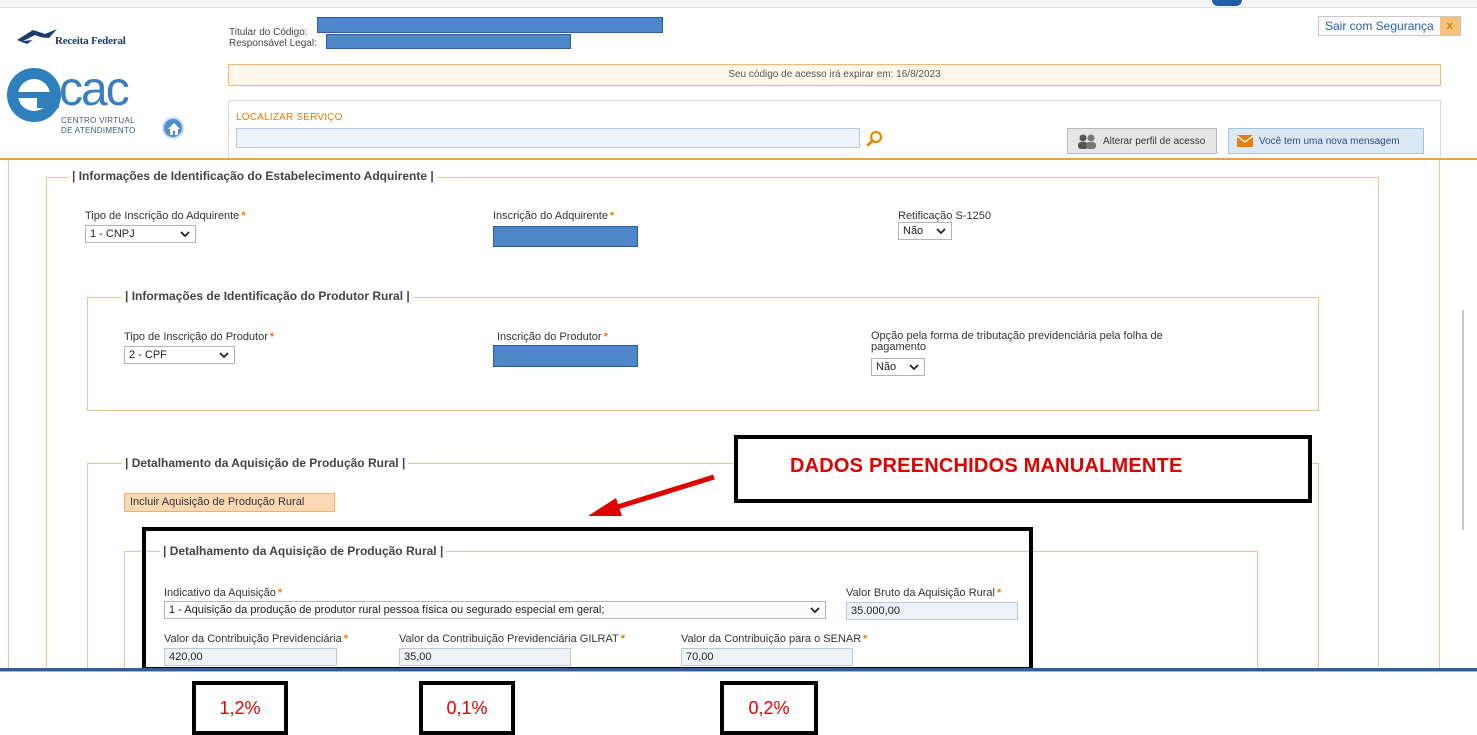 The height and width of the screenshot is (735, 1477). I want to click on change-profile-label: Alterar perfil de acesso, so click(1154, 141).